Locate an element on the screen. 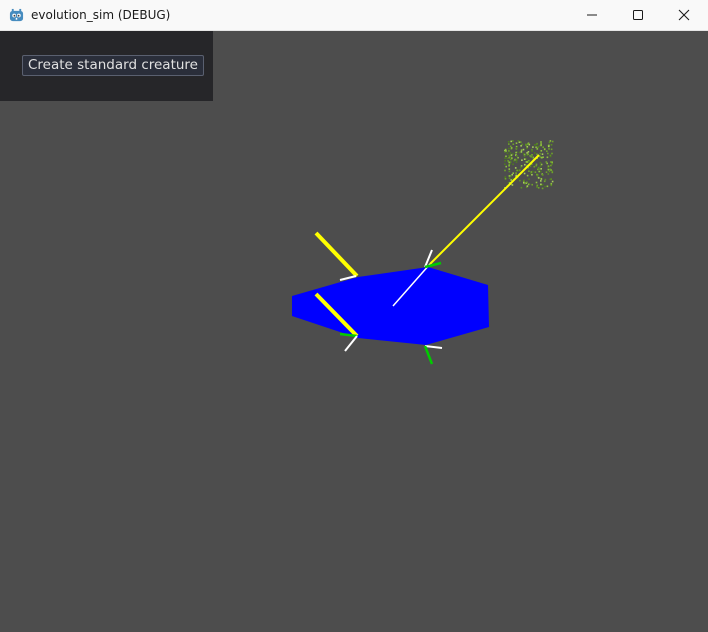 The width and height of the screenshot is (708, 632). control-panel: Create standard creature is located at coordinates (106, 66).